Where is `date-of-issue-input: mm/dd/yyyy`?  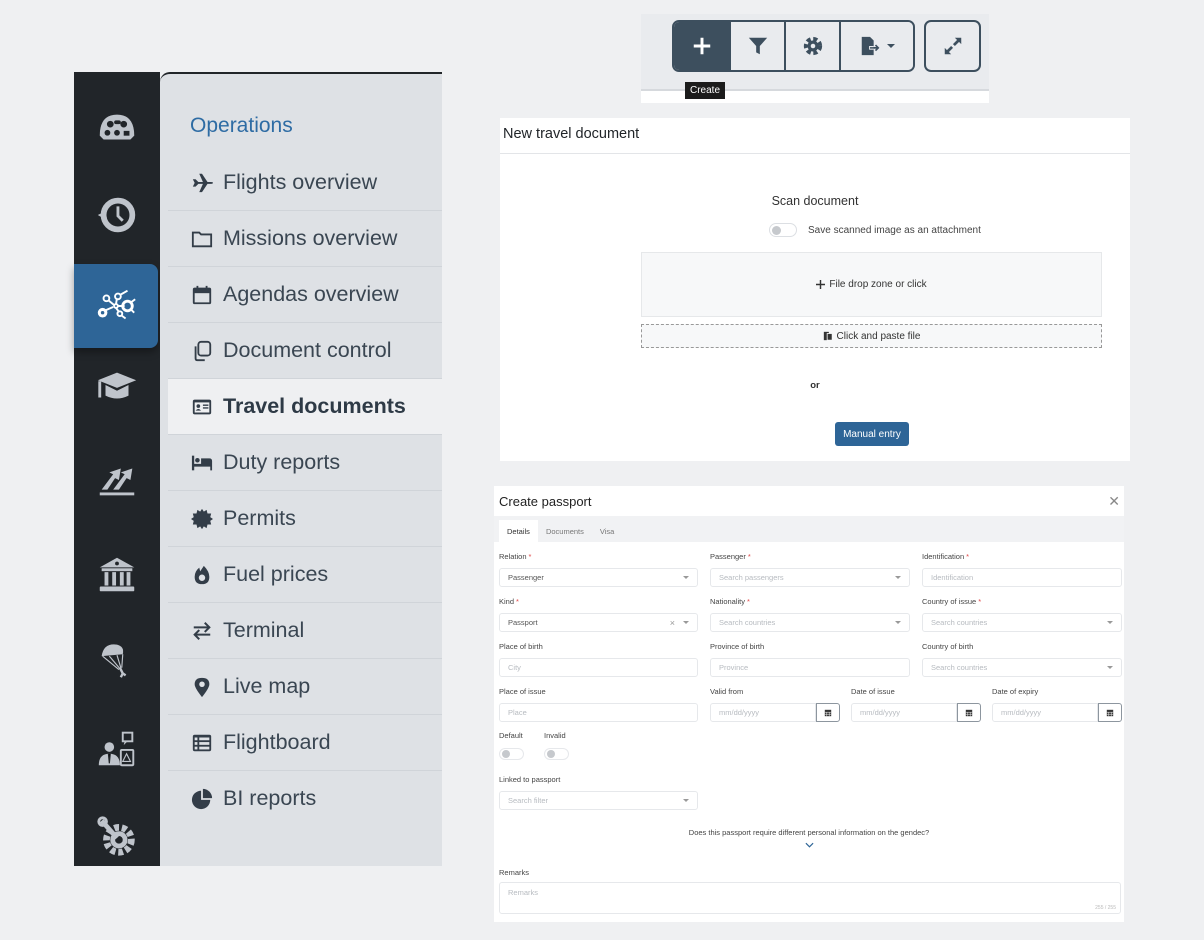 date-of-issue-input: mm/dd/yyyy is located at coordinates (904, 712).